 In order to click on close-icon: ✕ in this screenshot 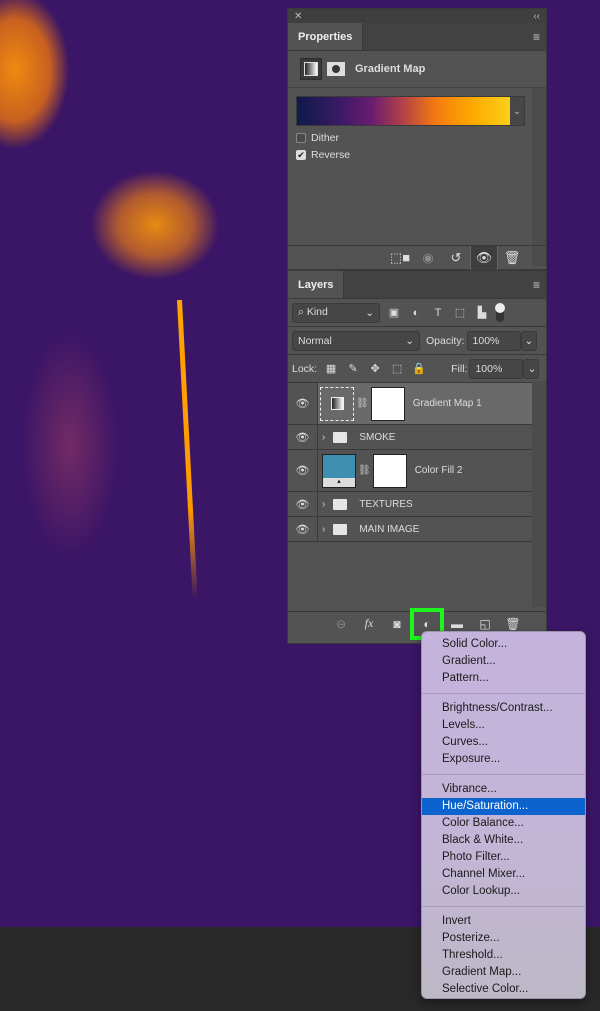, I will do `click(298, 16)`.